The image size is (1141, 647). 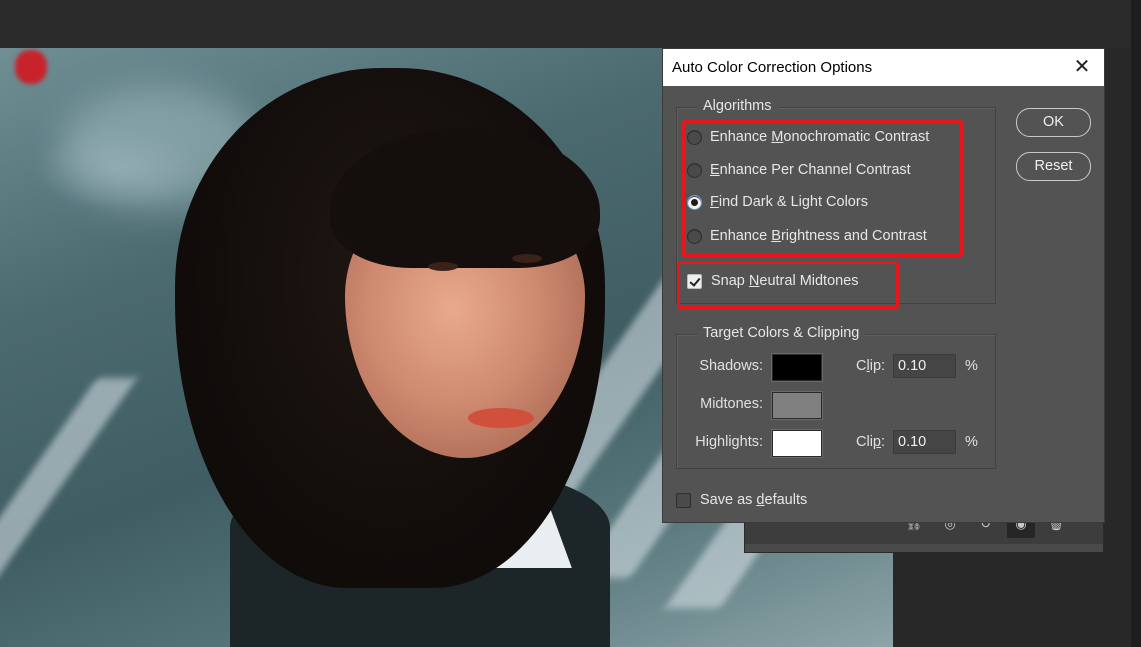 I want to click on close-icon: ✕, so click(x=1082, y=67).